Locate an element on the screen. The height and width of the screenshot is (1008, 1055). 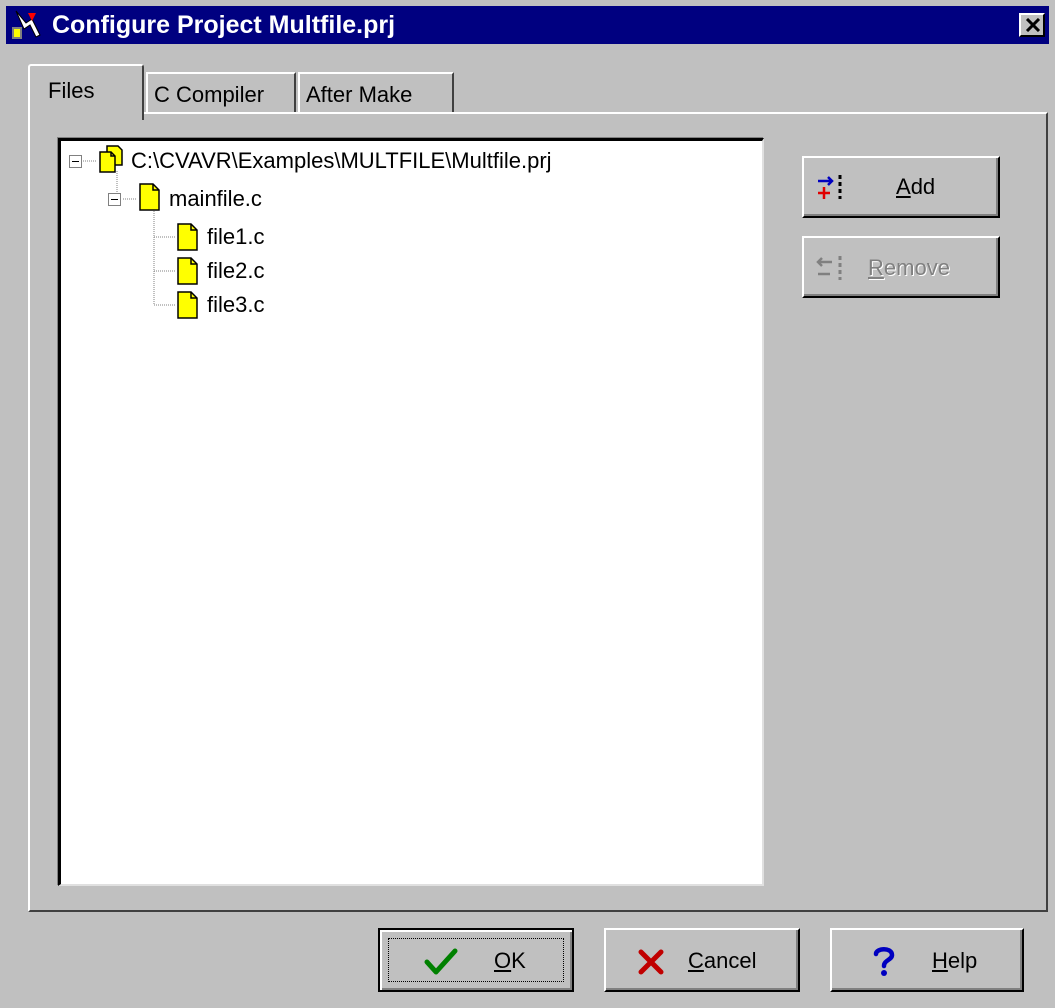
help-button-label: elp is located at coordinates (962, 960).